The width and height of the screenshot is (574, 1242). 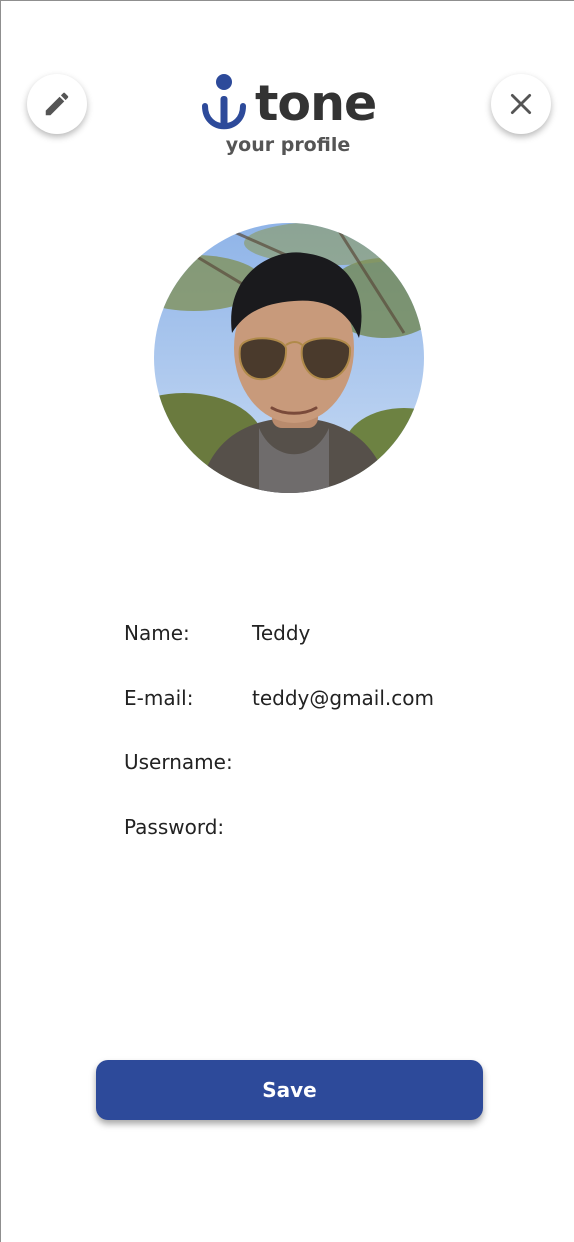 What do you see at coordinates (279, 718) in the screenshot?
I see `email-row: E-mail: teddy@gmail.com` at bounding box center [279, 718].